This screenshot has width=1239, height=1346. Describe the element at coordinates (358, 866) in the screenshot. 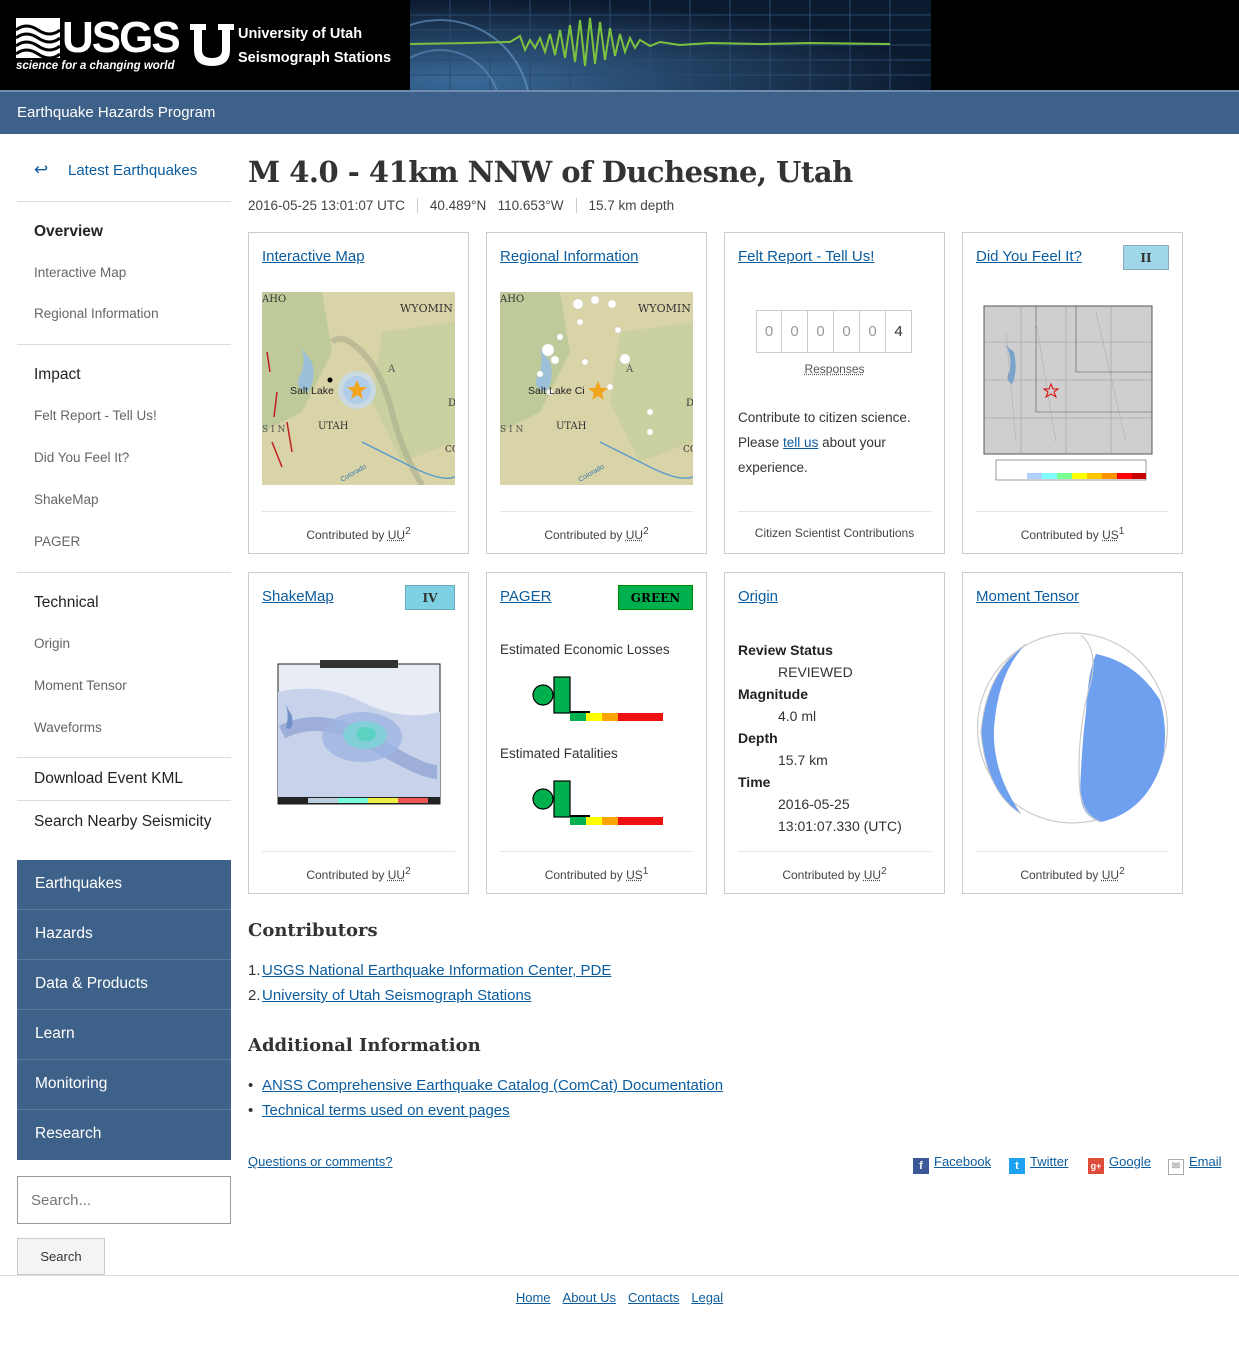

I see `card-footer-shakemap: Contributed by UU2` at that location.